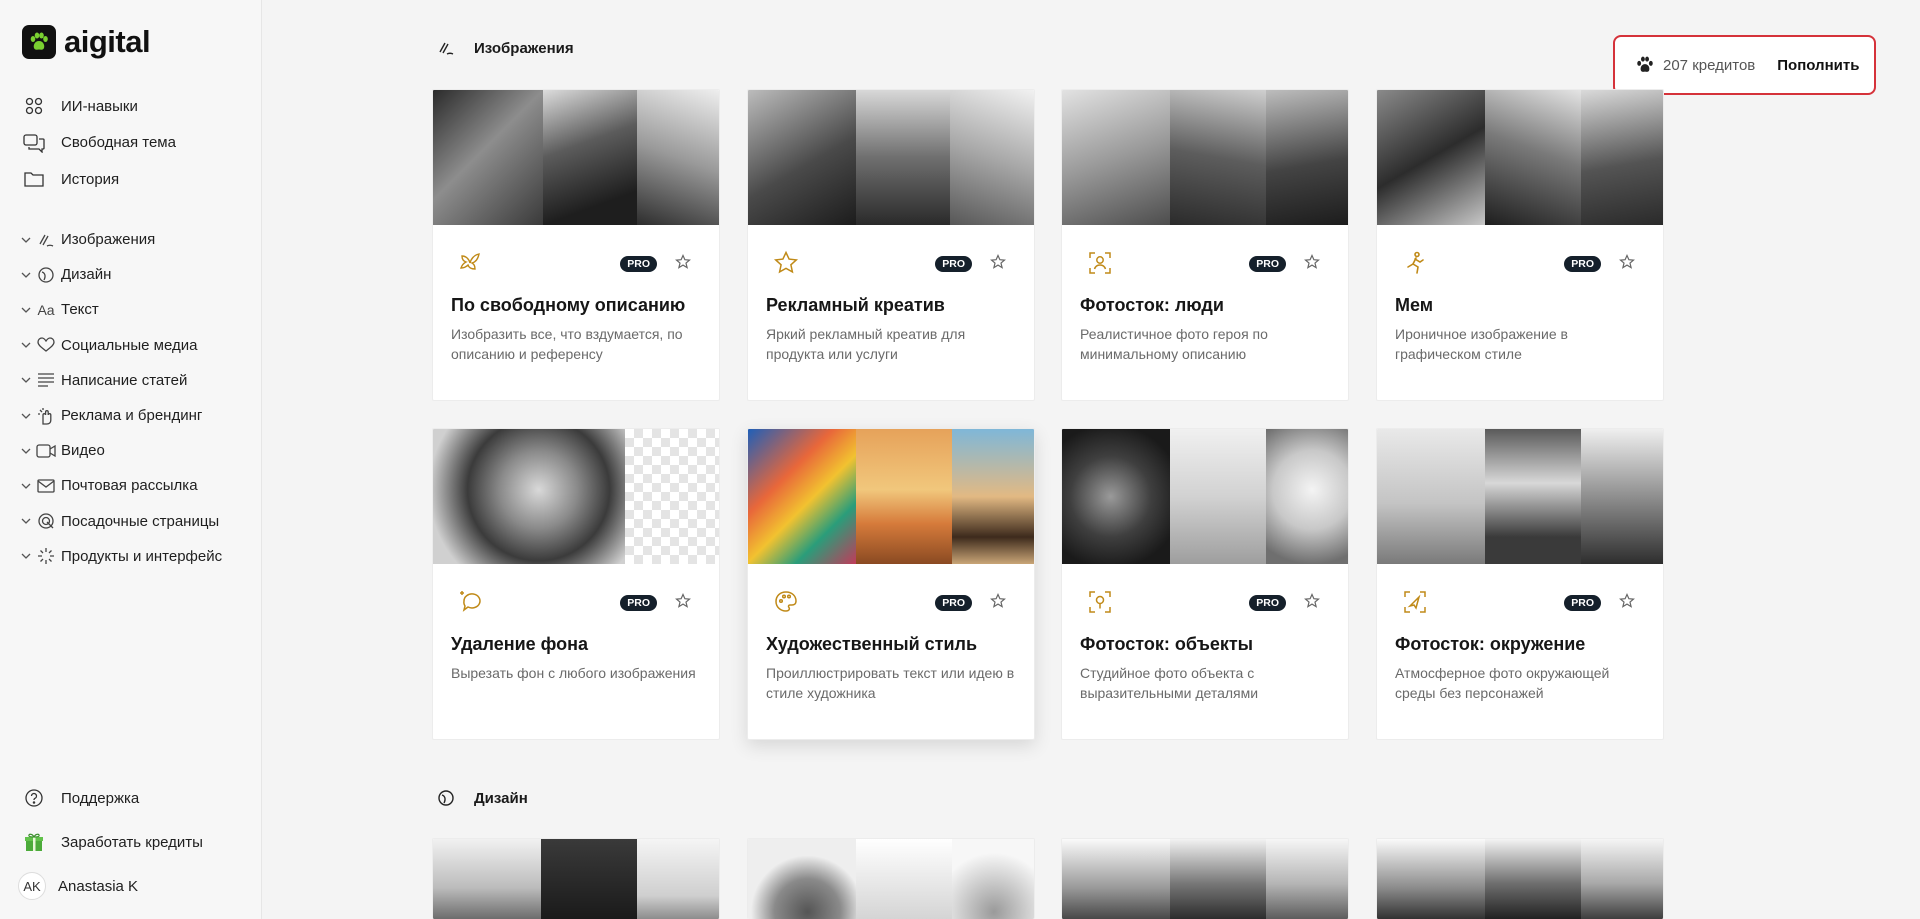 The height and width of the screenshot is (919, 1920). What do you see at coordinates (138, 415) in the screenshot?
I see `cat-advertising: Реклама и брендинг` at bounding box center [138, 415].